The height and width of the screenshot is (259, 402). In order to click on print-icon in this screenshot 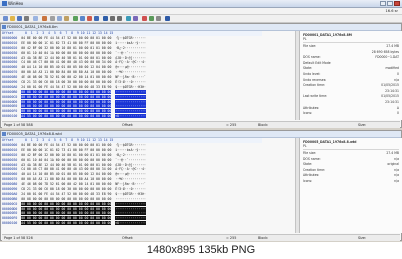, I will do `click(26, 18)`.